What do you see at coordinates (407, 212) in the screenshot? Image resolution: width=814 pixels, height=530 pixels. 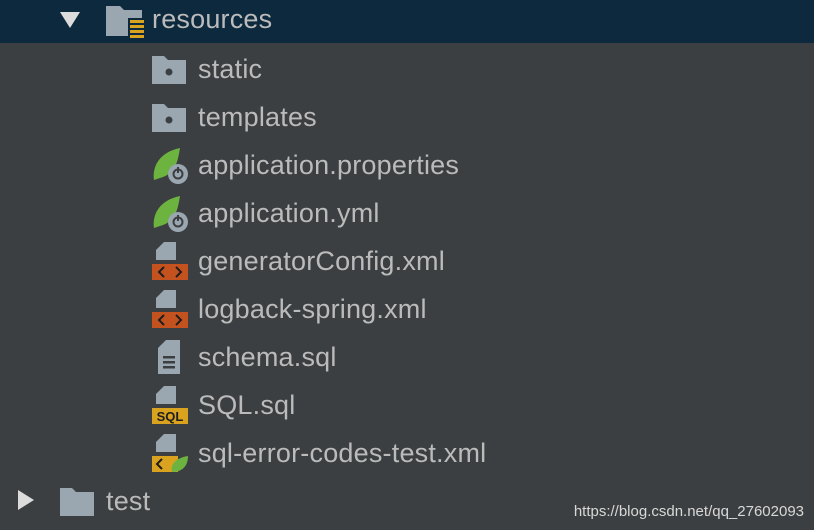 I see `tree-node-application-yml: application.yml` at bounding box center [407, 212].